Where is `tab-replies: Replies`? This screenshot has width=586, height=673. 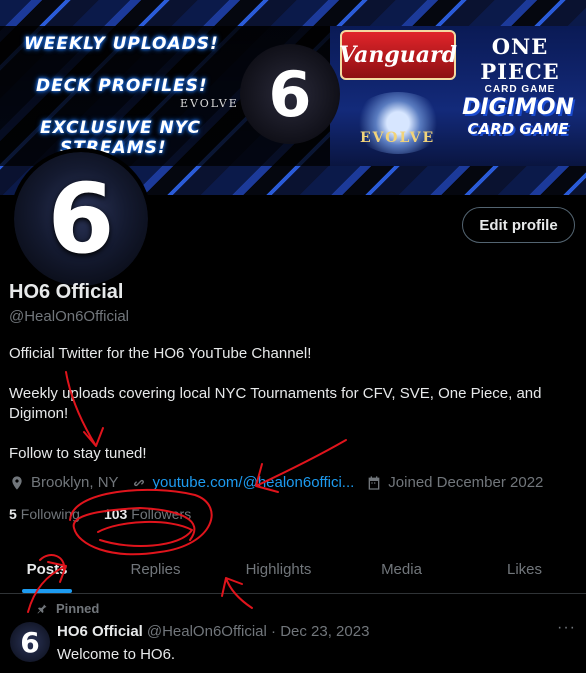 tab-replies: Replies is located at coordinates (155, 569).